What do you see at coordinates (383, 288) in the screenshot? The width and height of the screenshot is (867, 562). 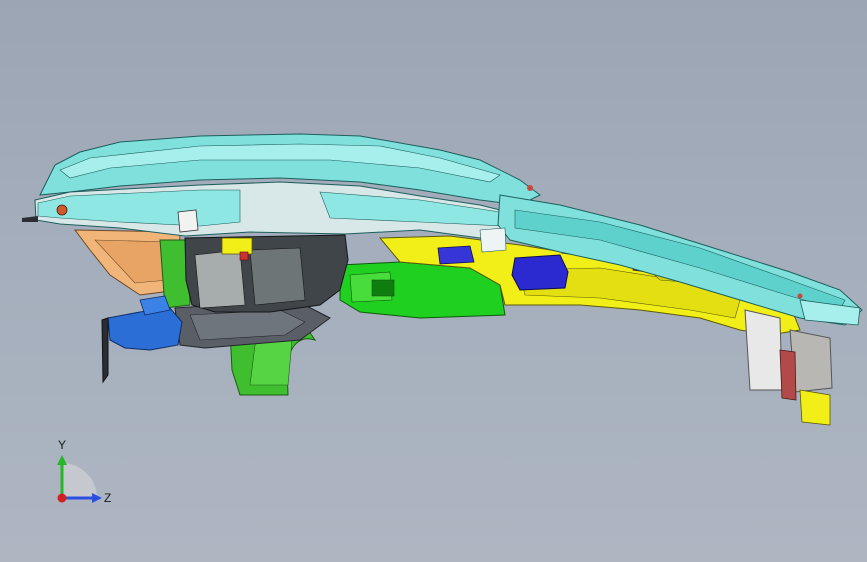 I see `floor-green-slot` at bounding box center [383, 288].